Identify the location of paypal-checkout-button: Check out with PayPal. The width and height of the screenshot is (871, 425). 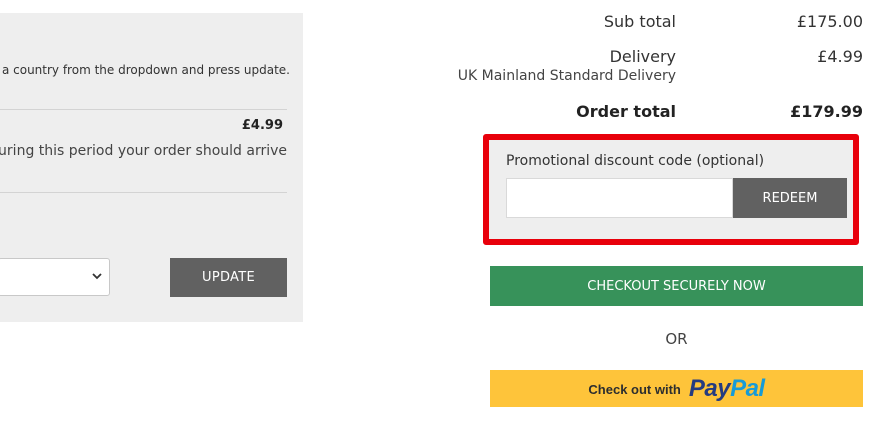
(676, 388).